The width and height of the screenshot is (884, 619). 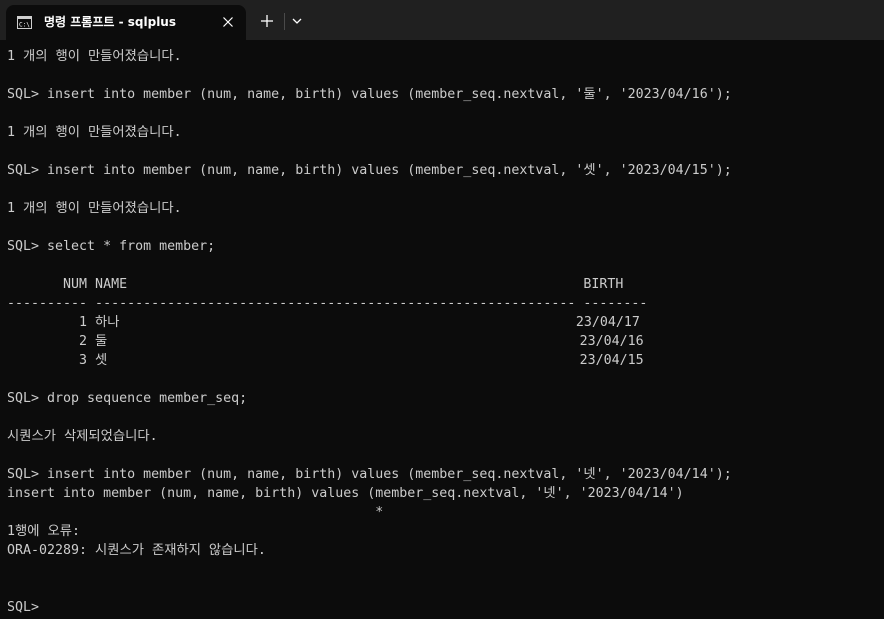 What do you see at coordinates (284, 21) in the screenshot?
I see `tab-divider` at bounding box center [284, 21].